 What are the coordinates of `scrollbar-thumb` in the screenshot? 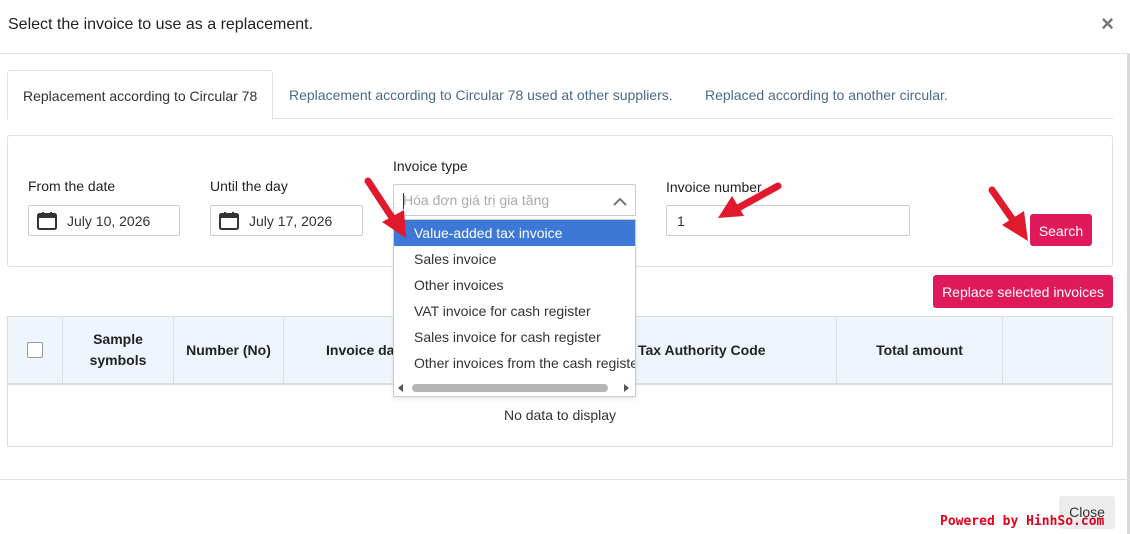 It's located at (510, 388).